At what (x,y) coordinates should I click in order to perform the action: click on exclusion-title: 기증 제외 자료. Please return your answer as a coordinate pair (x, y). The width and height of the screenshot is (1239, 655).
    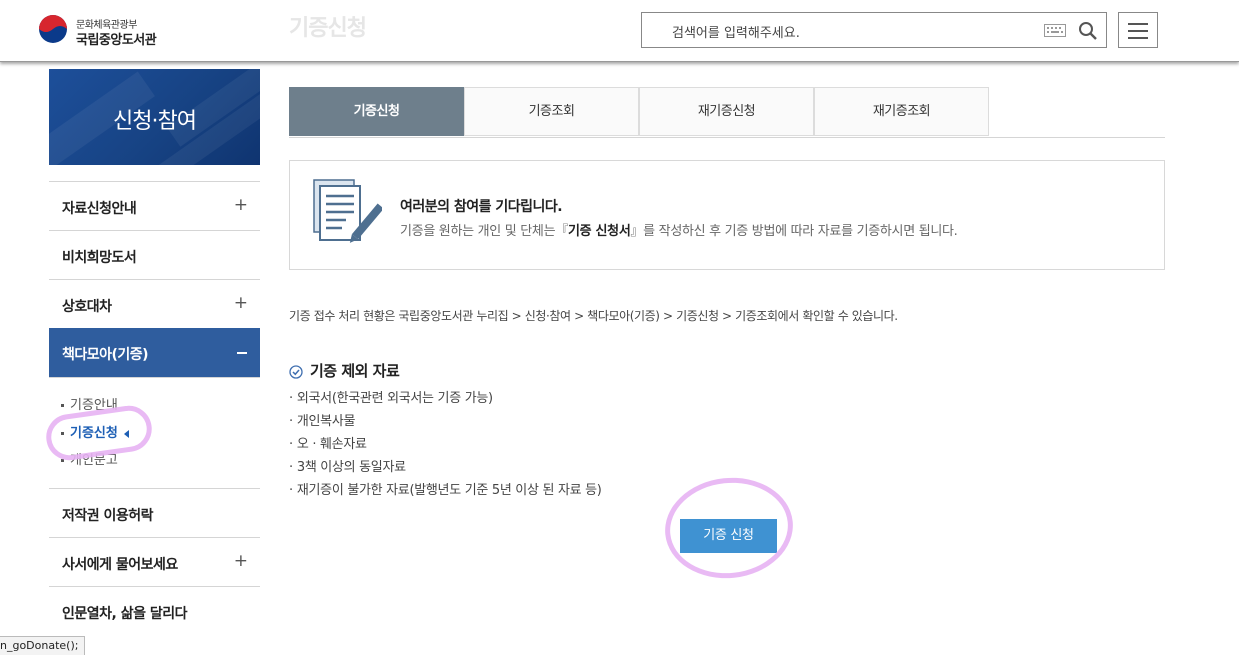
    Looking at the image, I should click on (344, 370).